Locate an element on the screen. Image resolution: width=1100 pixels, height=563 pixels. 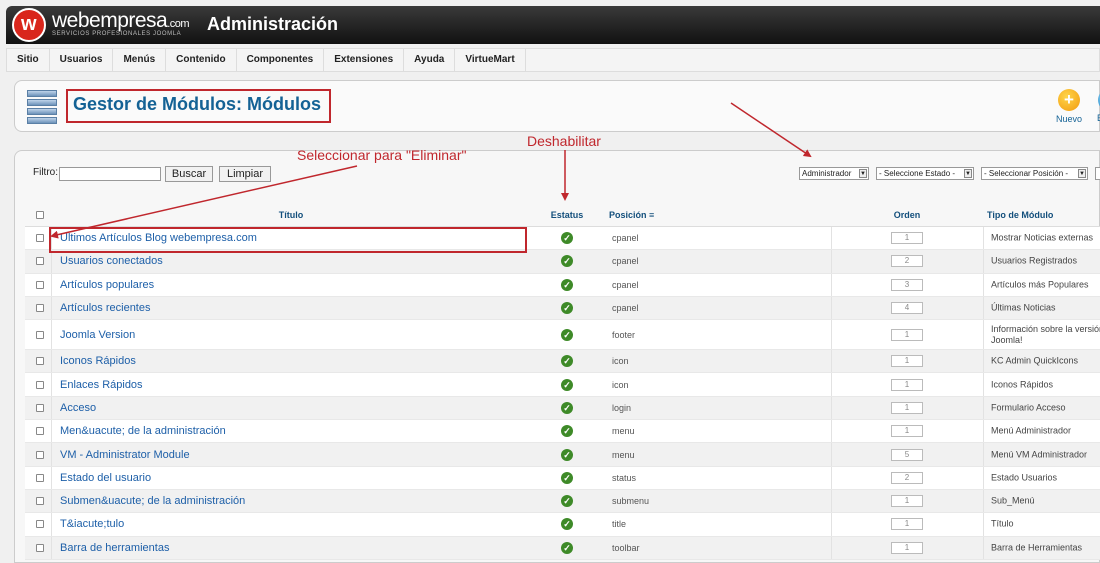
module-title-link: Usuarios conectados is located at coordinates (111, 261).